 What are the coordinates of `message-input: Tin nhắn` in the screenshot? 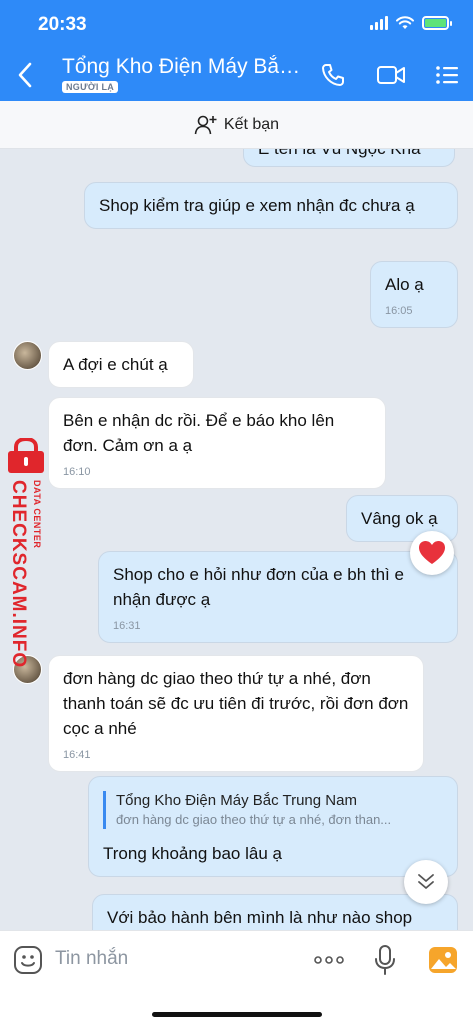 It's located at (91, 959).